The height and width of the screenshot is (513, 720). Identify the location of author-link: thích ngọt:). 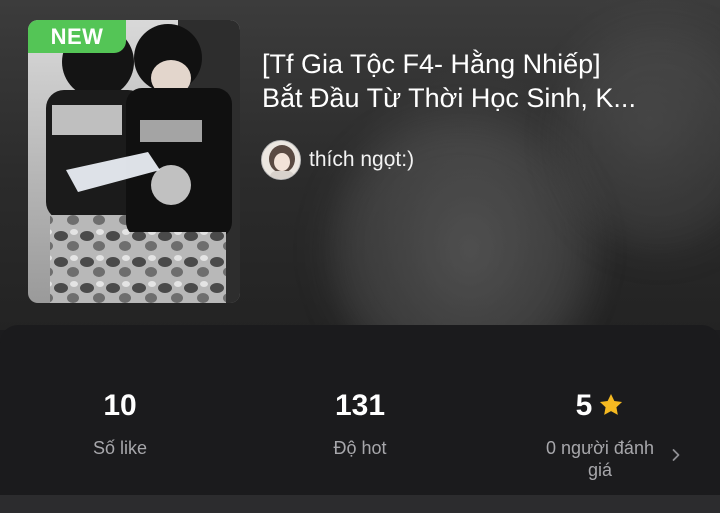
(337, 160).